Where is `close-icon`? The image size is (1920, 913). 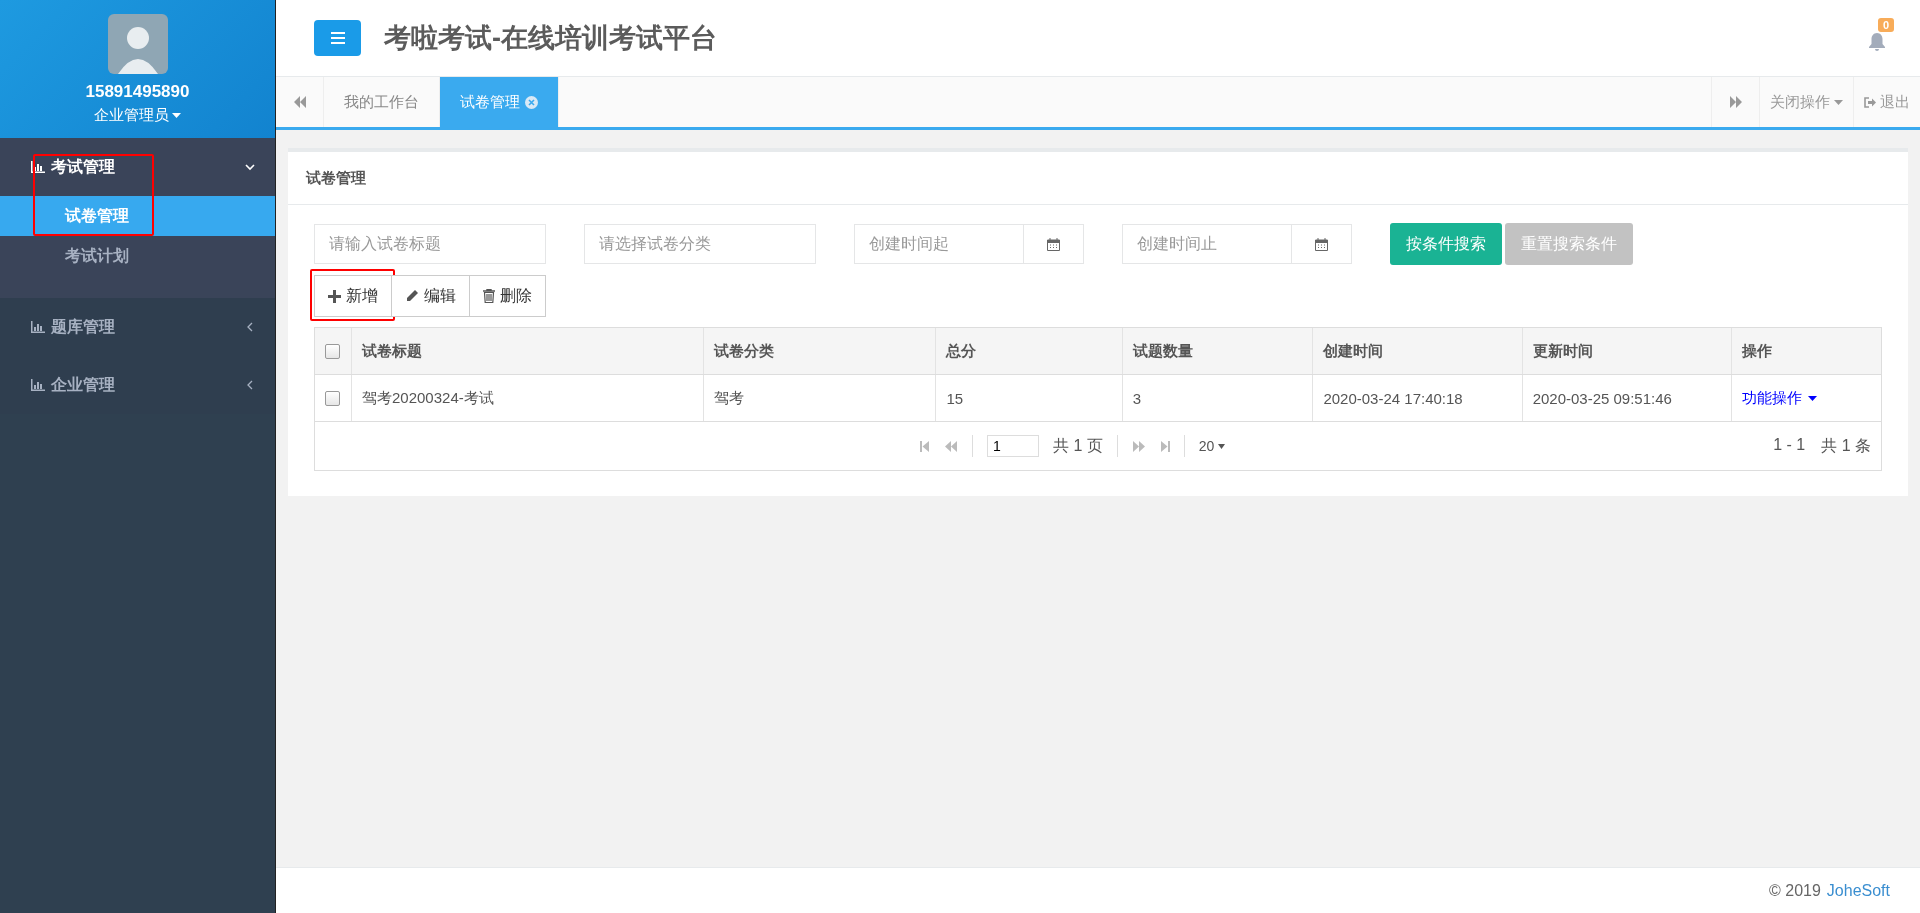 close-icon is located at coordinates (531, 102).